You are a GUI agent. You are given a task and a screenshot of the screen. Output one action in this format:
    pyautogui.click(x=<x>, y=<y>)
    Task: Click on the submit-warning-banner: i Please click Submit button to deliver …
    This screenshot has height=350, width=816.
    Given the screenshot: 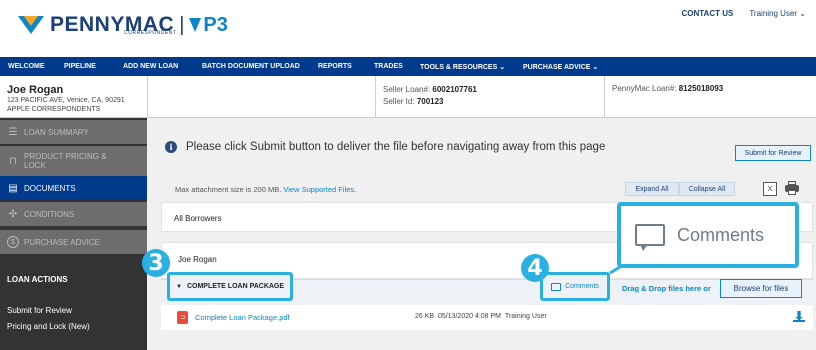 What is the action you would take?
    pyautogui.click(x=385, y=147)
    